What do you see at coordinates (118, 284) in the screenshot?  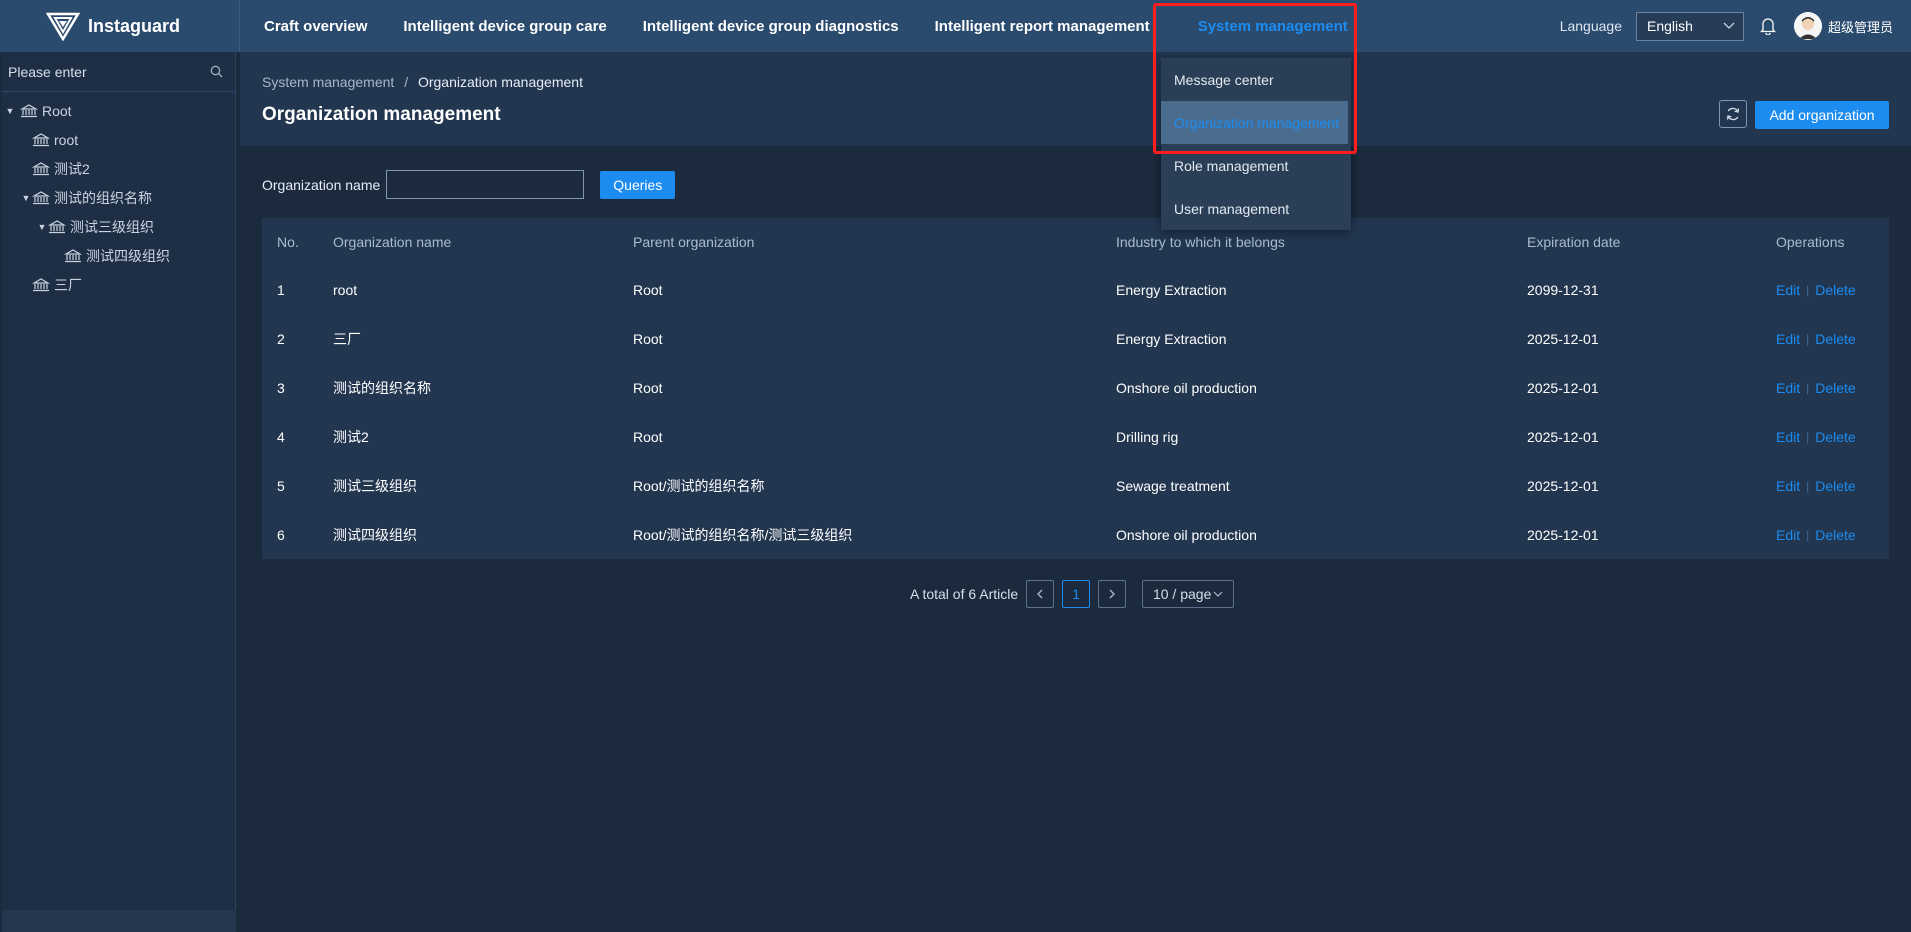 I see `tree-node-factory3: 三厂` at bounding box center [118, 284].